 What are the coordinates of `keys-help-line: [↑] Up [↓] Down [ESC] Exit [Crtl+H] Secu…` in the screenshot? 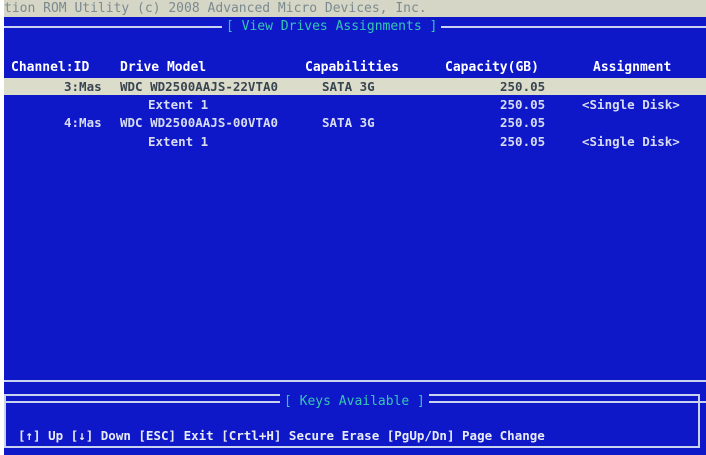 It's located at (281, 435).